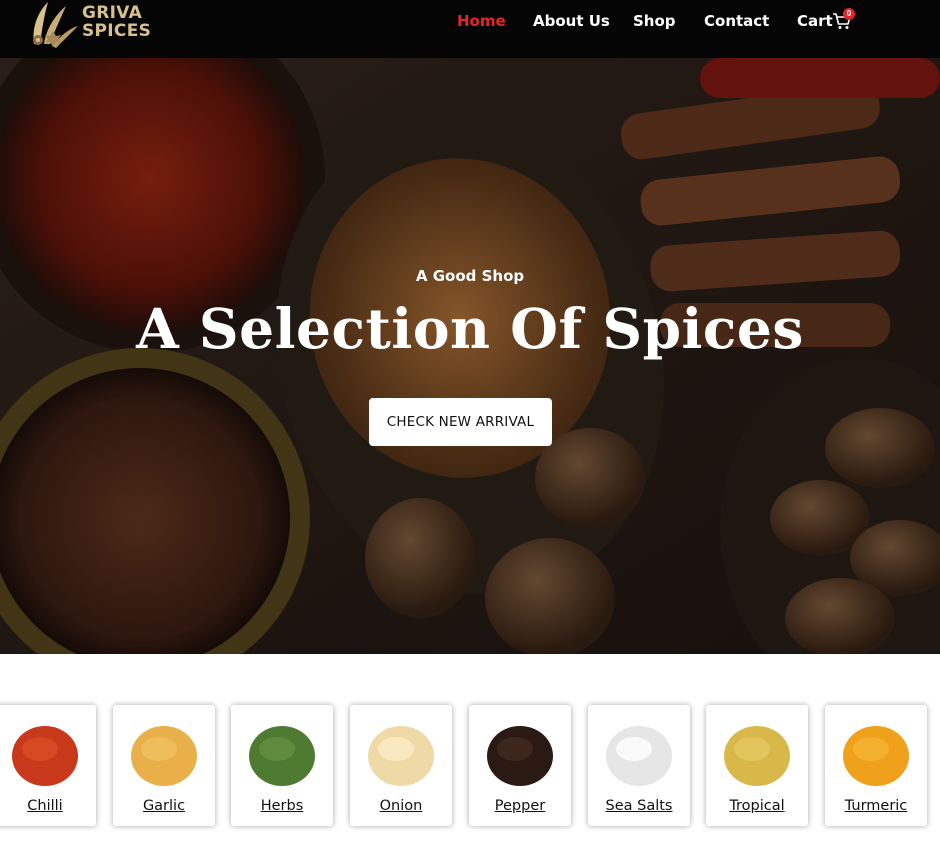 The width and height of the screenshot is (940, 862). I want to click on category-tile-chilli: Chilli, so click(48, 765).